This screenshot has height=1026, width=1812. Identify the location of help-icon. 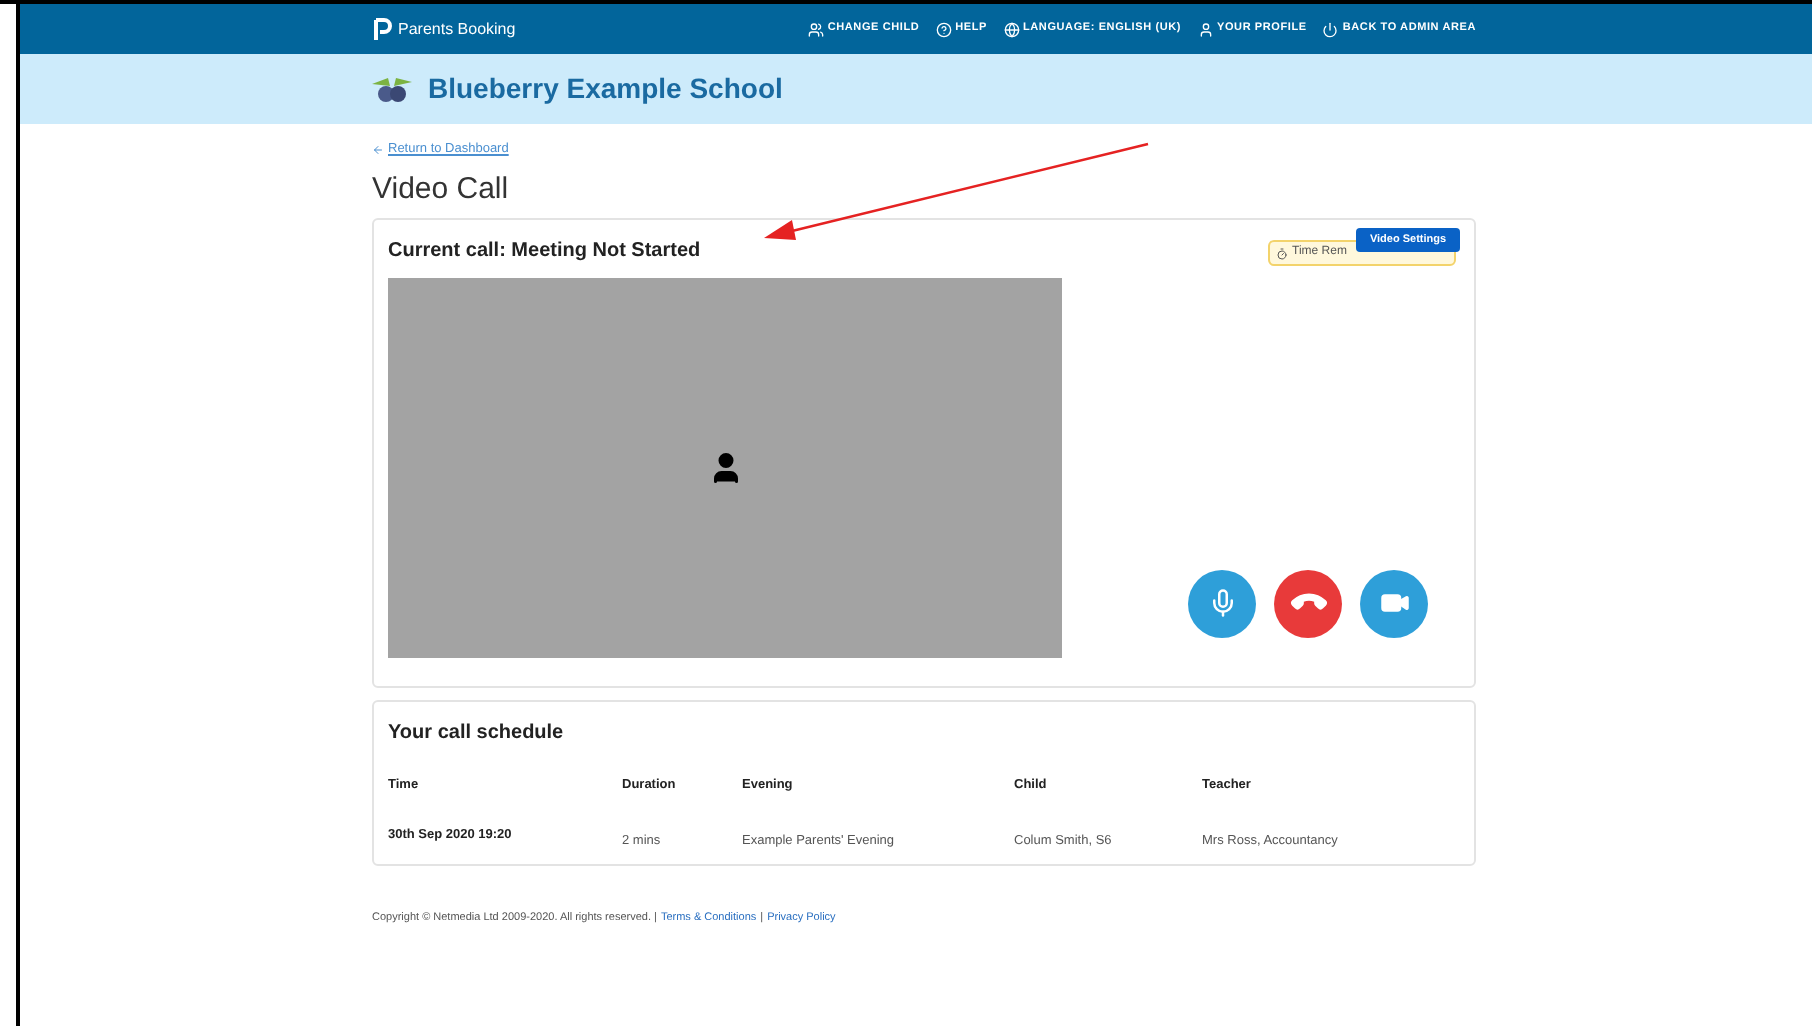
(943, 29).